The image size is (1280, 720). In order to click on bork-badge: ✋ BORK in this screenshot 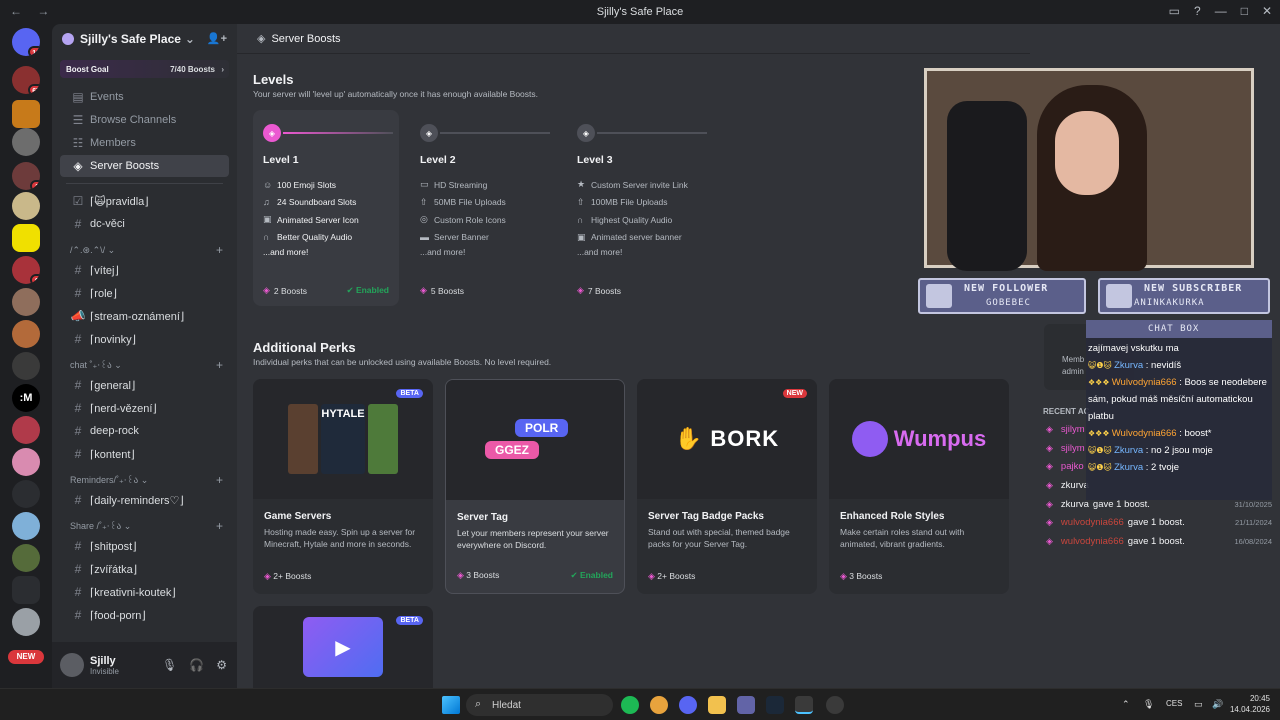, I will do `click(727, 439)`.